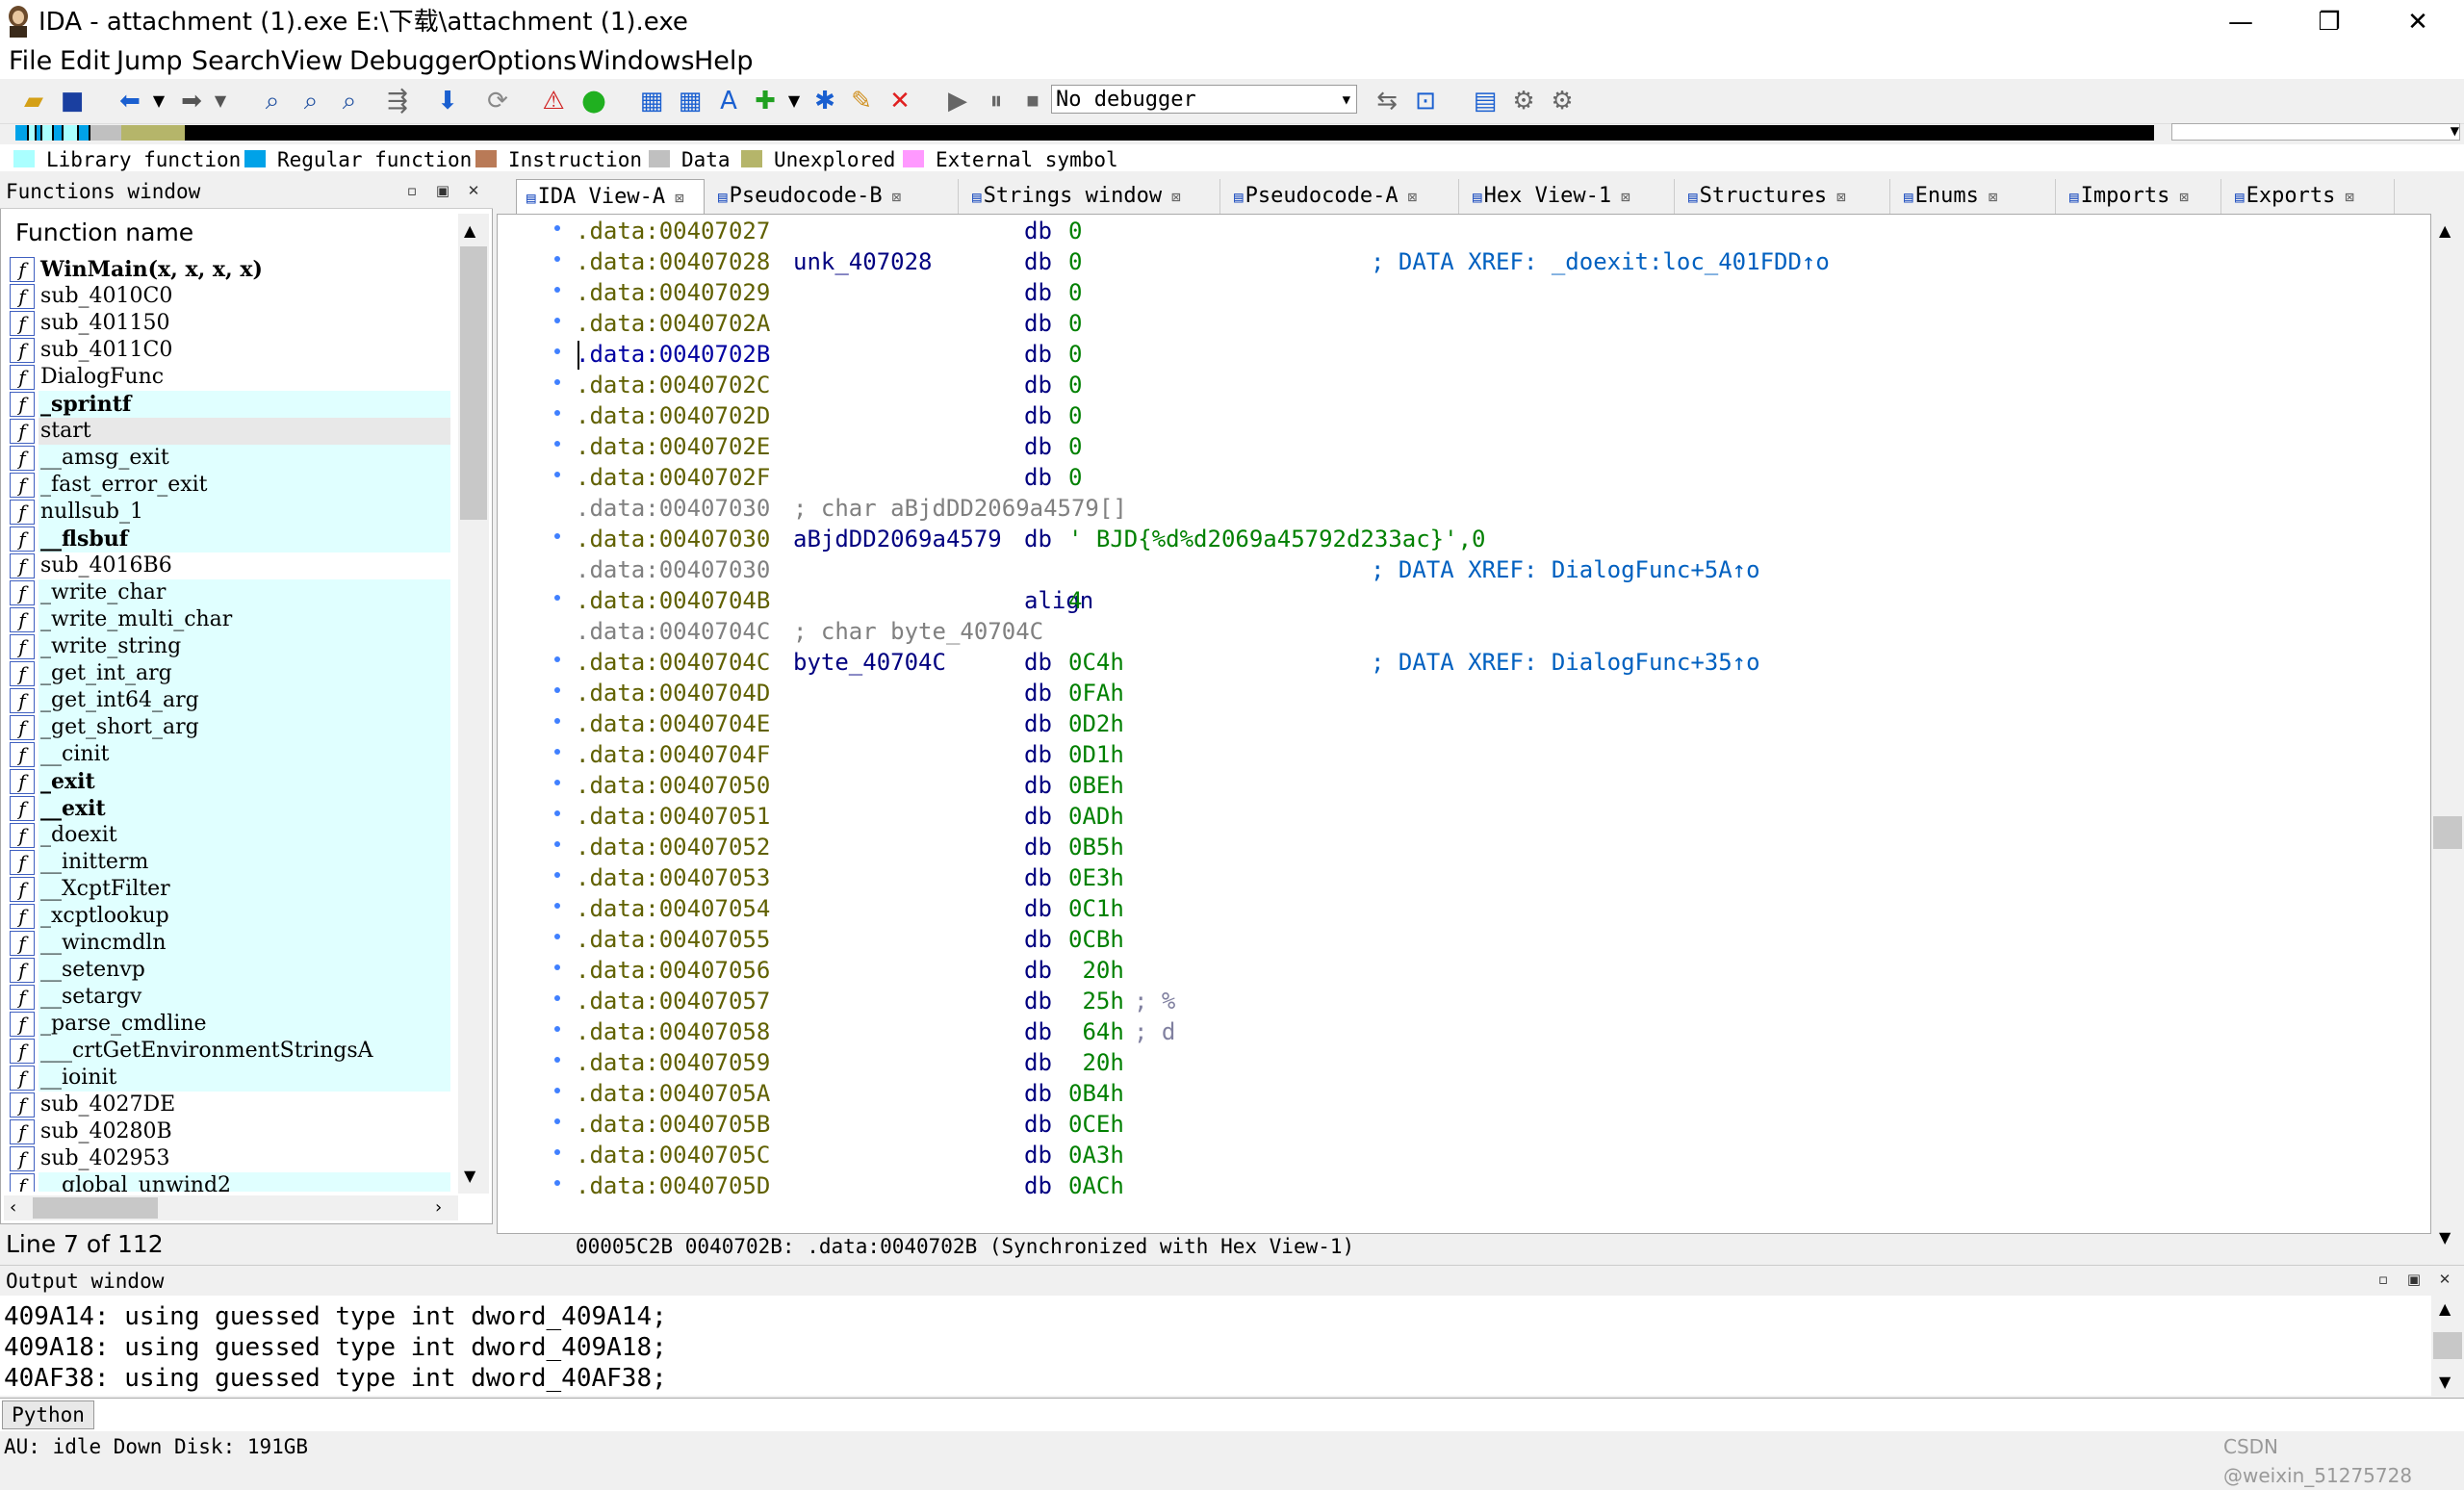 The image size is (2464, 1490). I want to click on green-circle-icon: ●, so click(594, 101).